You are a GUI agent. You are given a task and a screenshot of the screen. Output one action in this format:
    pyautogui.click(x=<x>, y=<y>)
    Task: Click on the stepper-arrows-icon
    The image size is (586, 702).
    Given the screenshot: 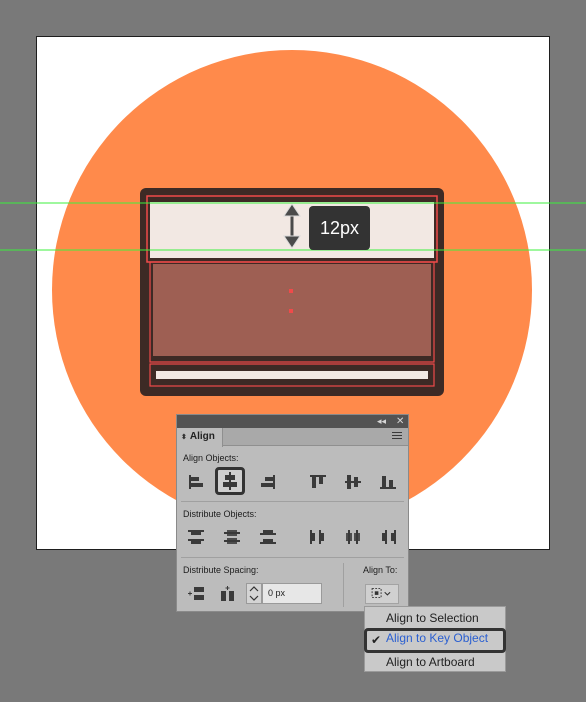 What is the action you would take?
    pyautogui.click(x=254, y=593)
    